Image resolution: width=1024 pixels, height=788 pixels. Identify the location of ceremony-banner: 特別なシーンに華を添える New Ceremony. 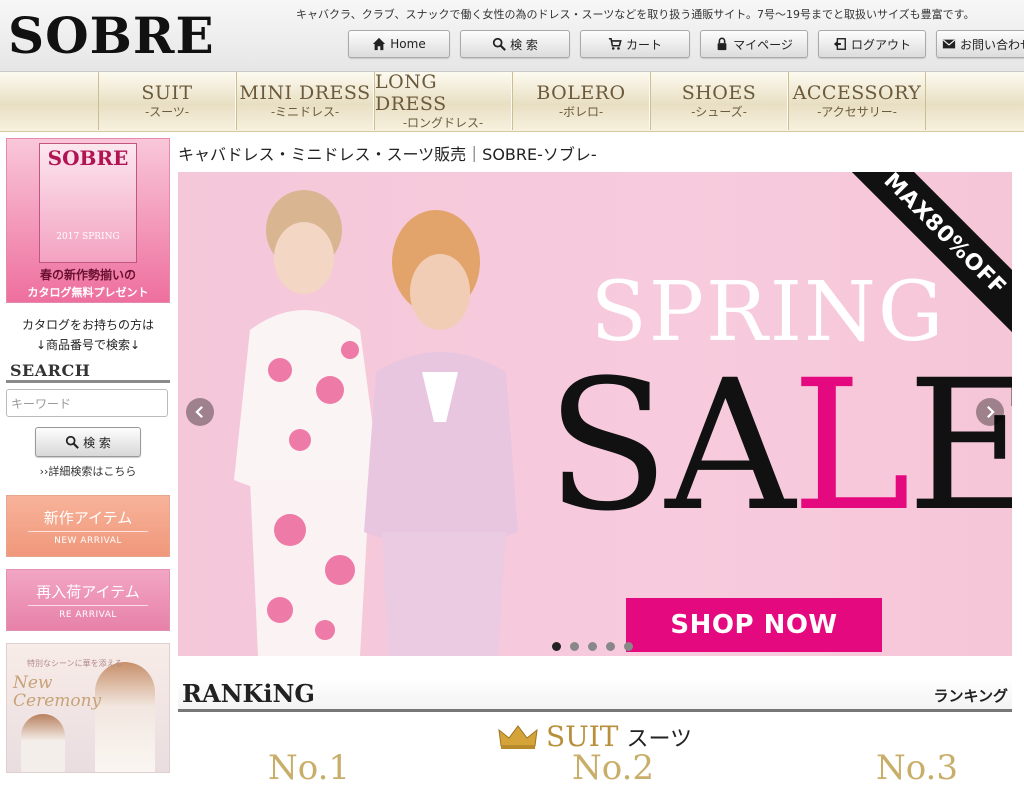
(88, 708).